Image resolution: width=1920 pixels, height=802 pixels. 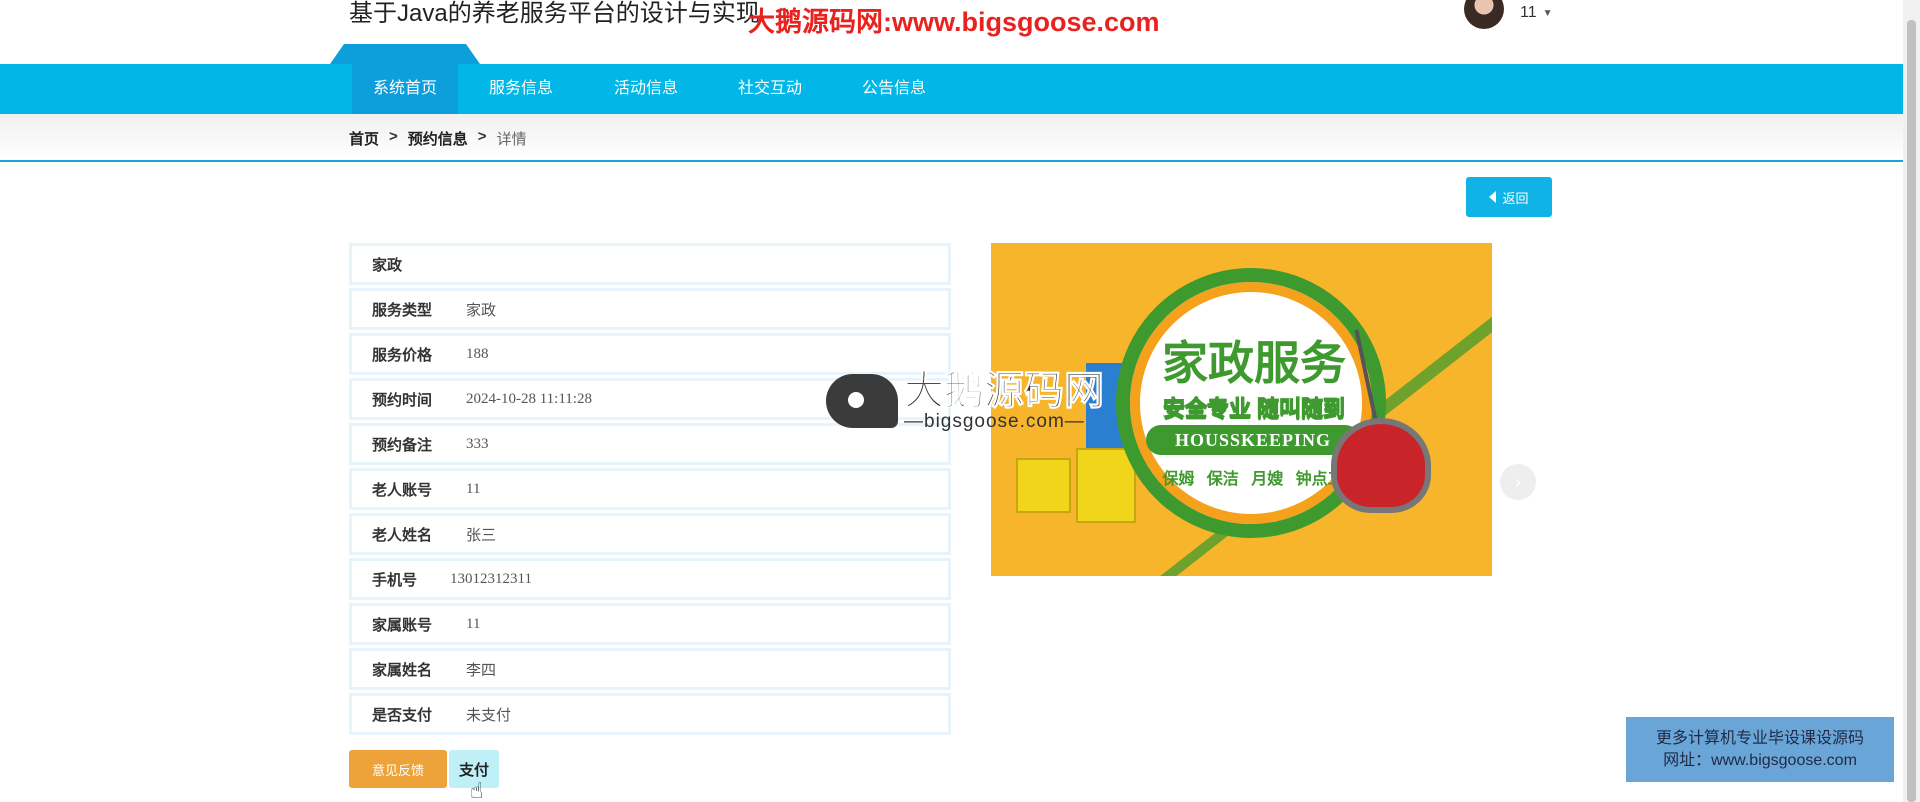 I want to click on navbar, so click(x=951, y=89).